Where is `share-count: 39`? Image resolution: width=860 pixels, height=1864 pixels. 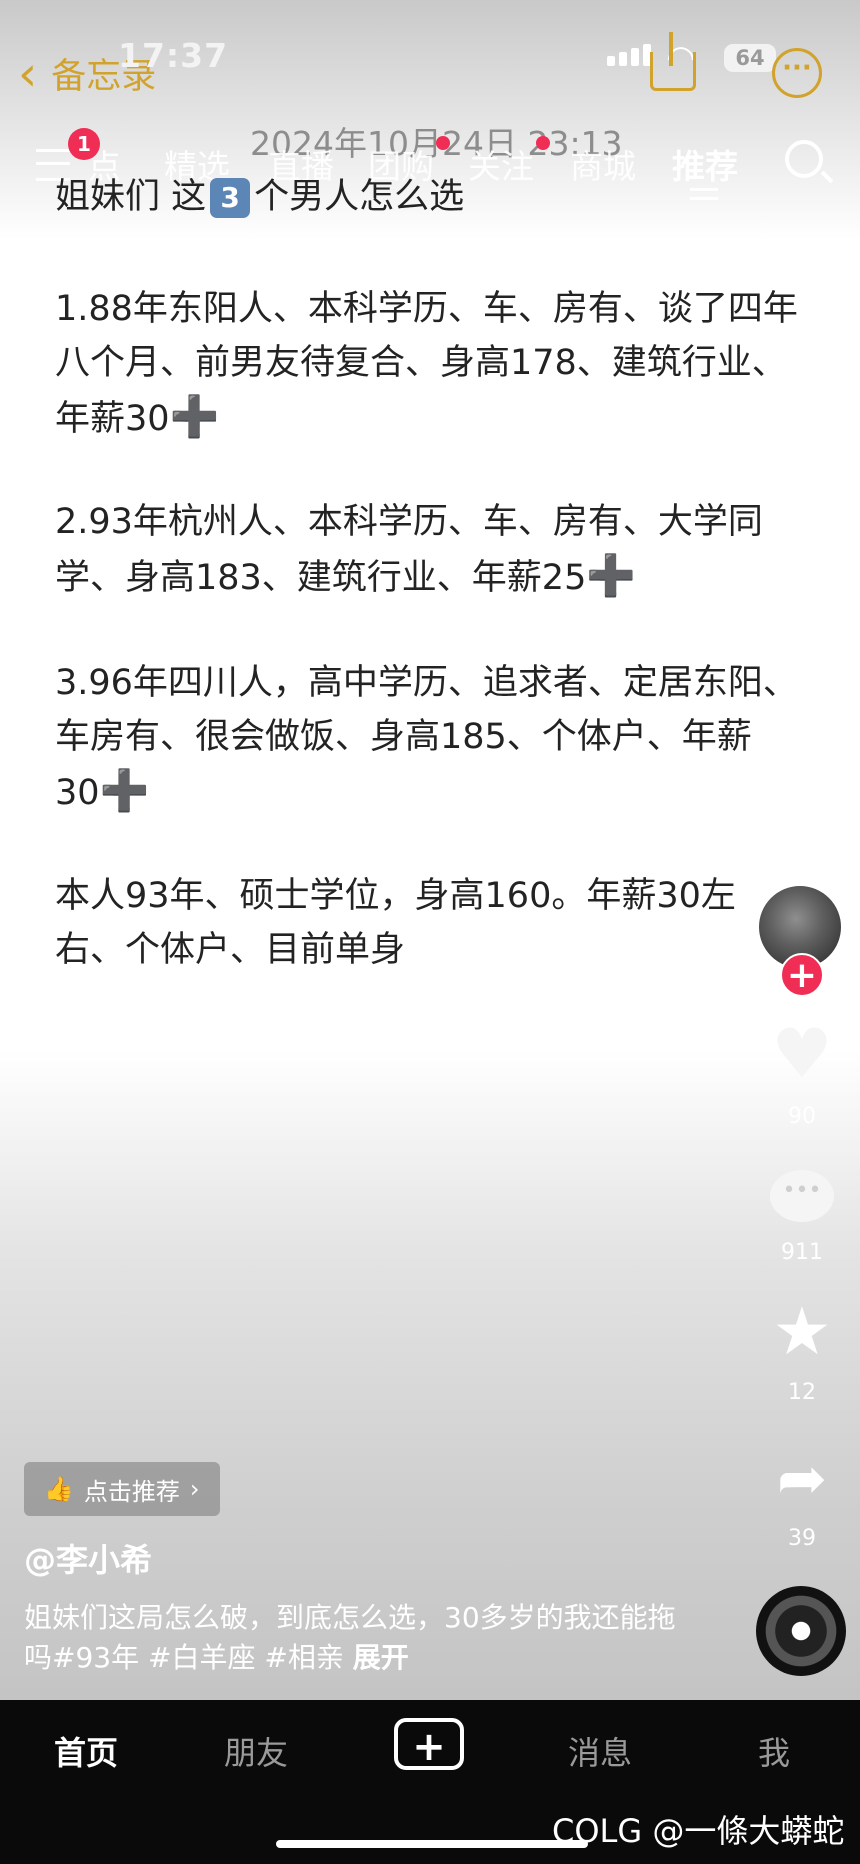
share-count: 39 is located at coordinates (802, 1538).